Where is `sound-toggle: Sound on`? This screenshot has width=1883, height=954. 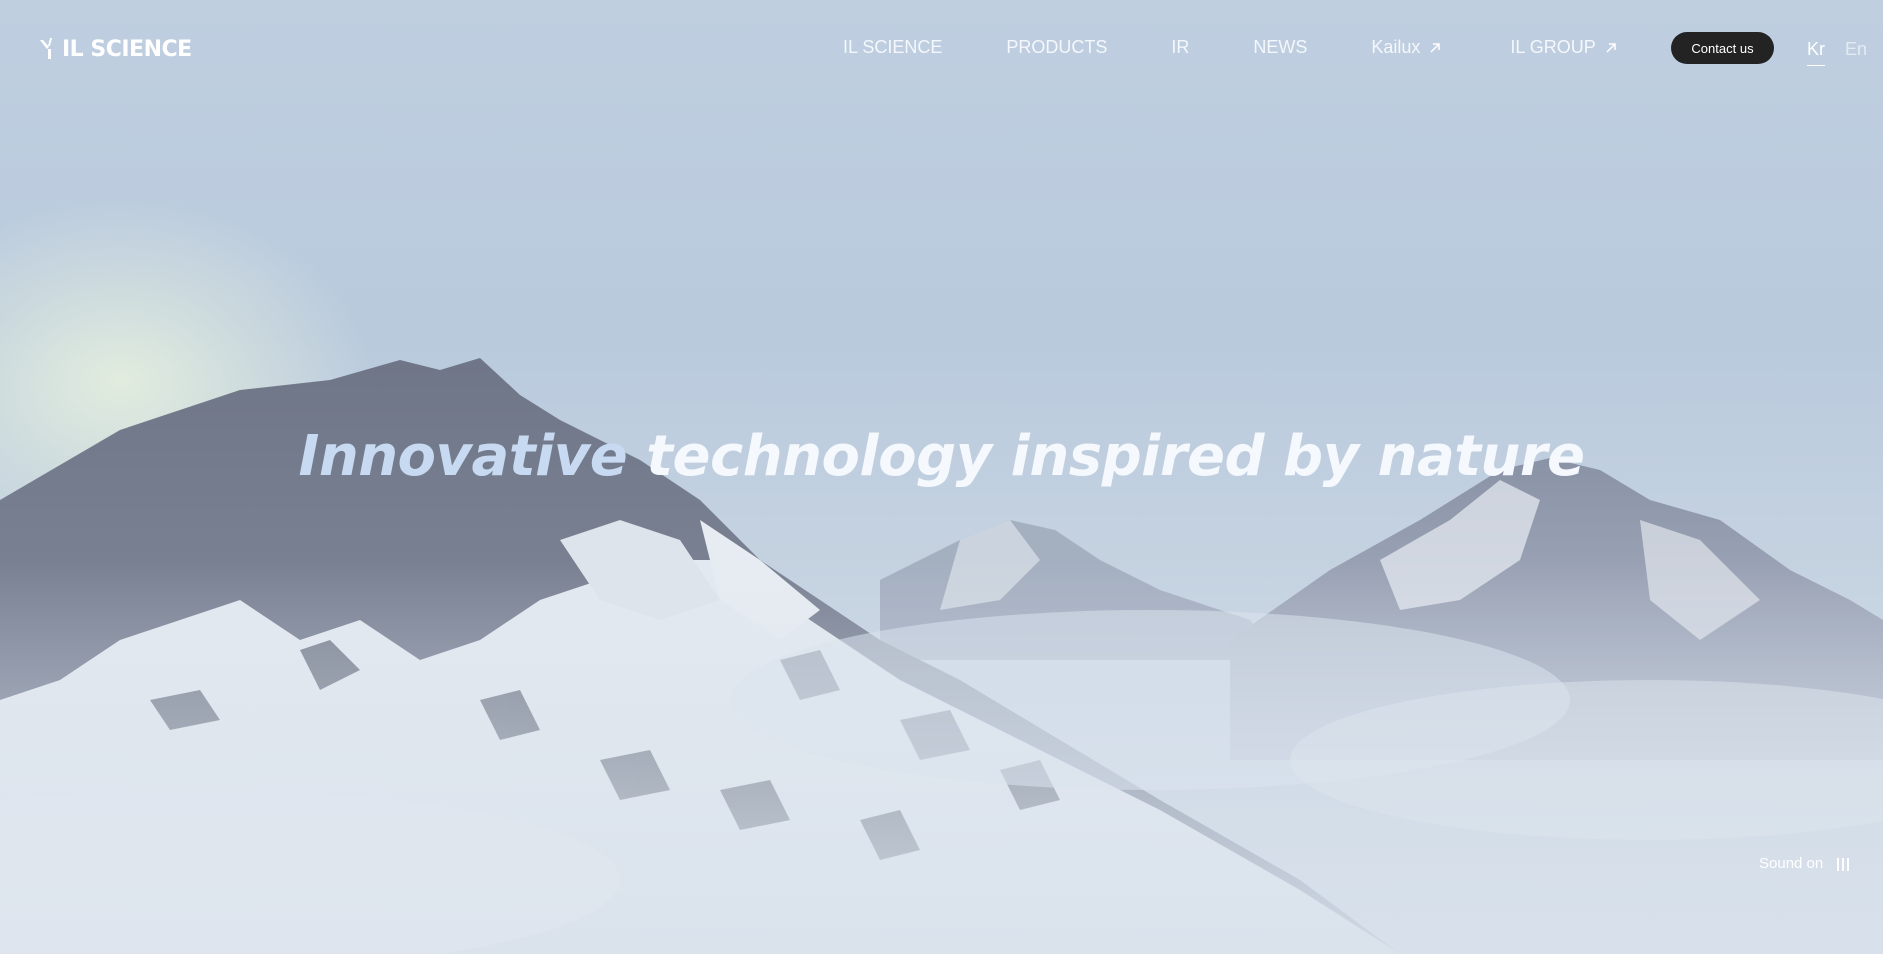
sound-toggle: Sound on is located at coordinates (1804, 863).